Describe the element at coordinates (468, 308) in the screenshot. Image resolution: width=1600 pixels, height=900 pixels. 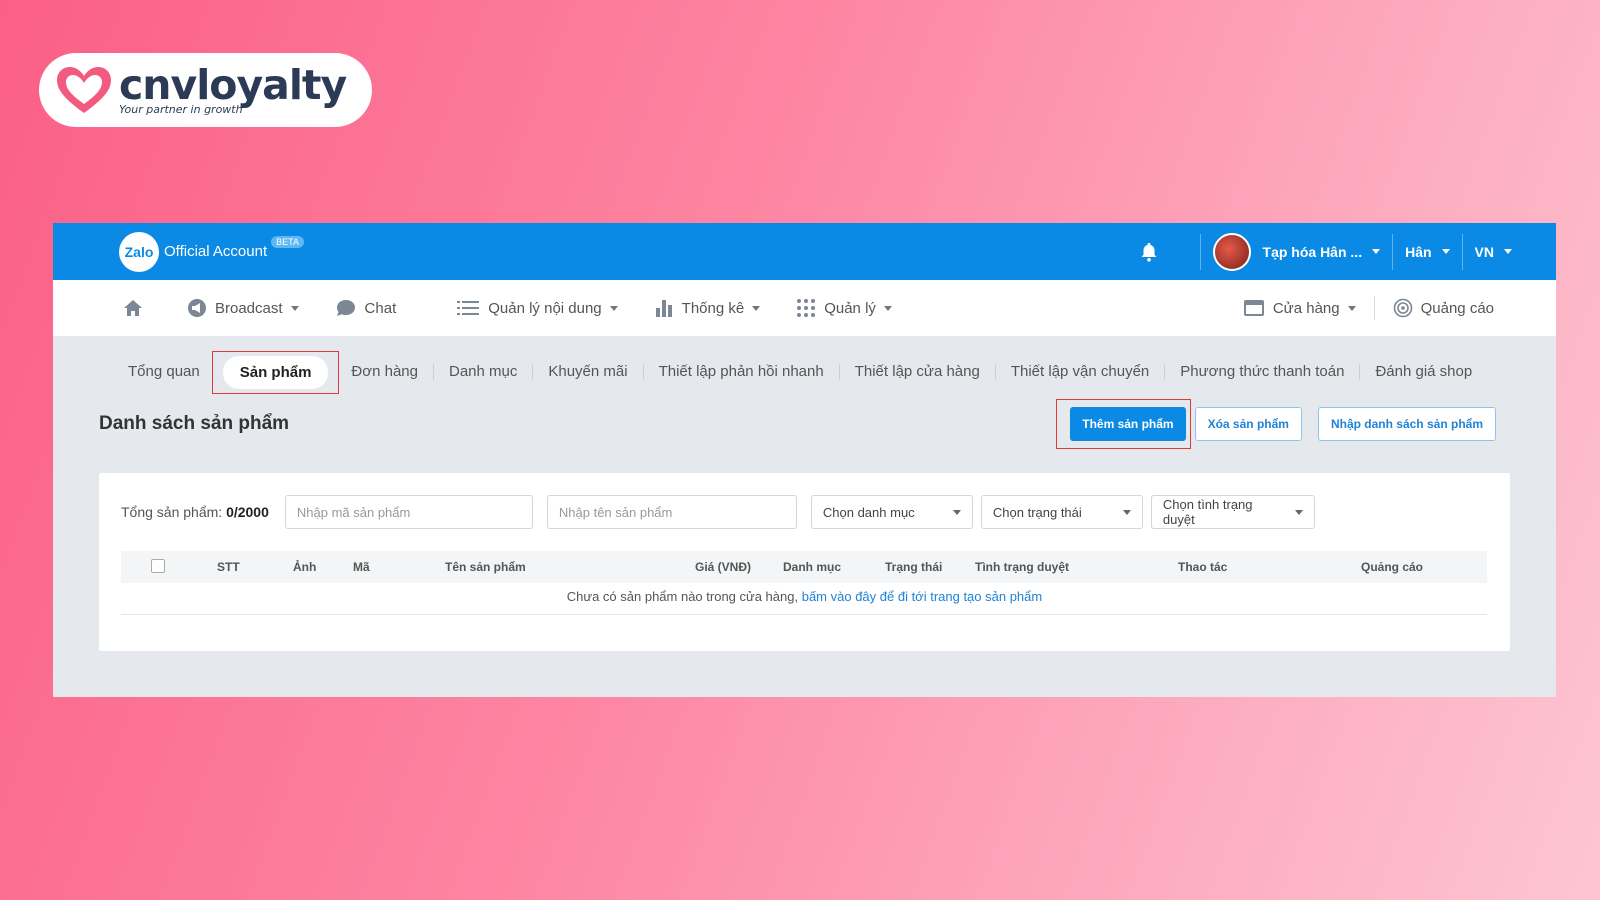
I see `list-icon` at that location.